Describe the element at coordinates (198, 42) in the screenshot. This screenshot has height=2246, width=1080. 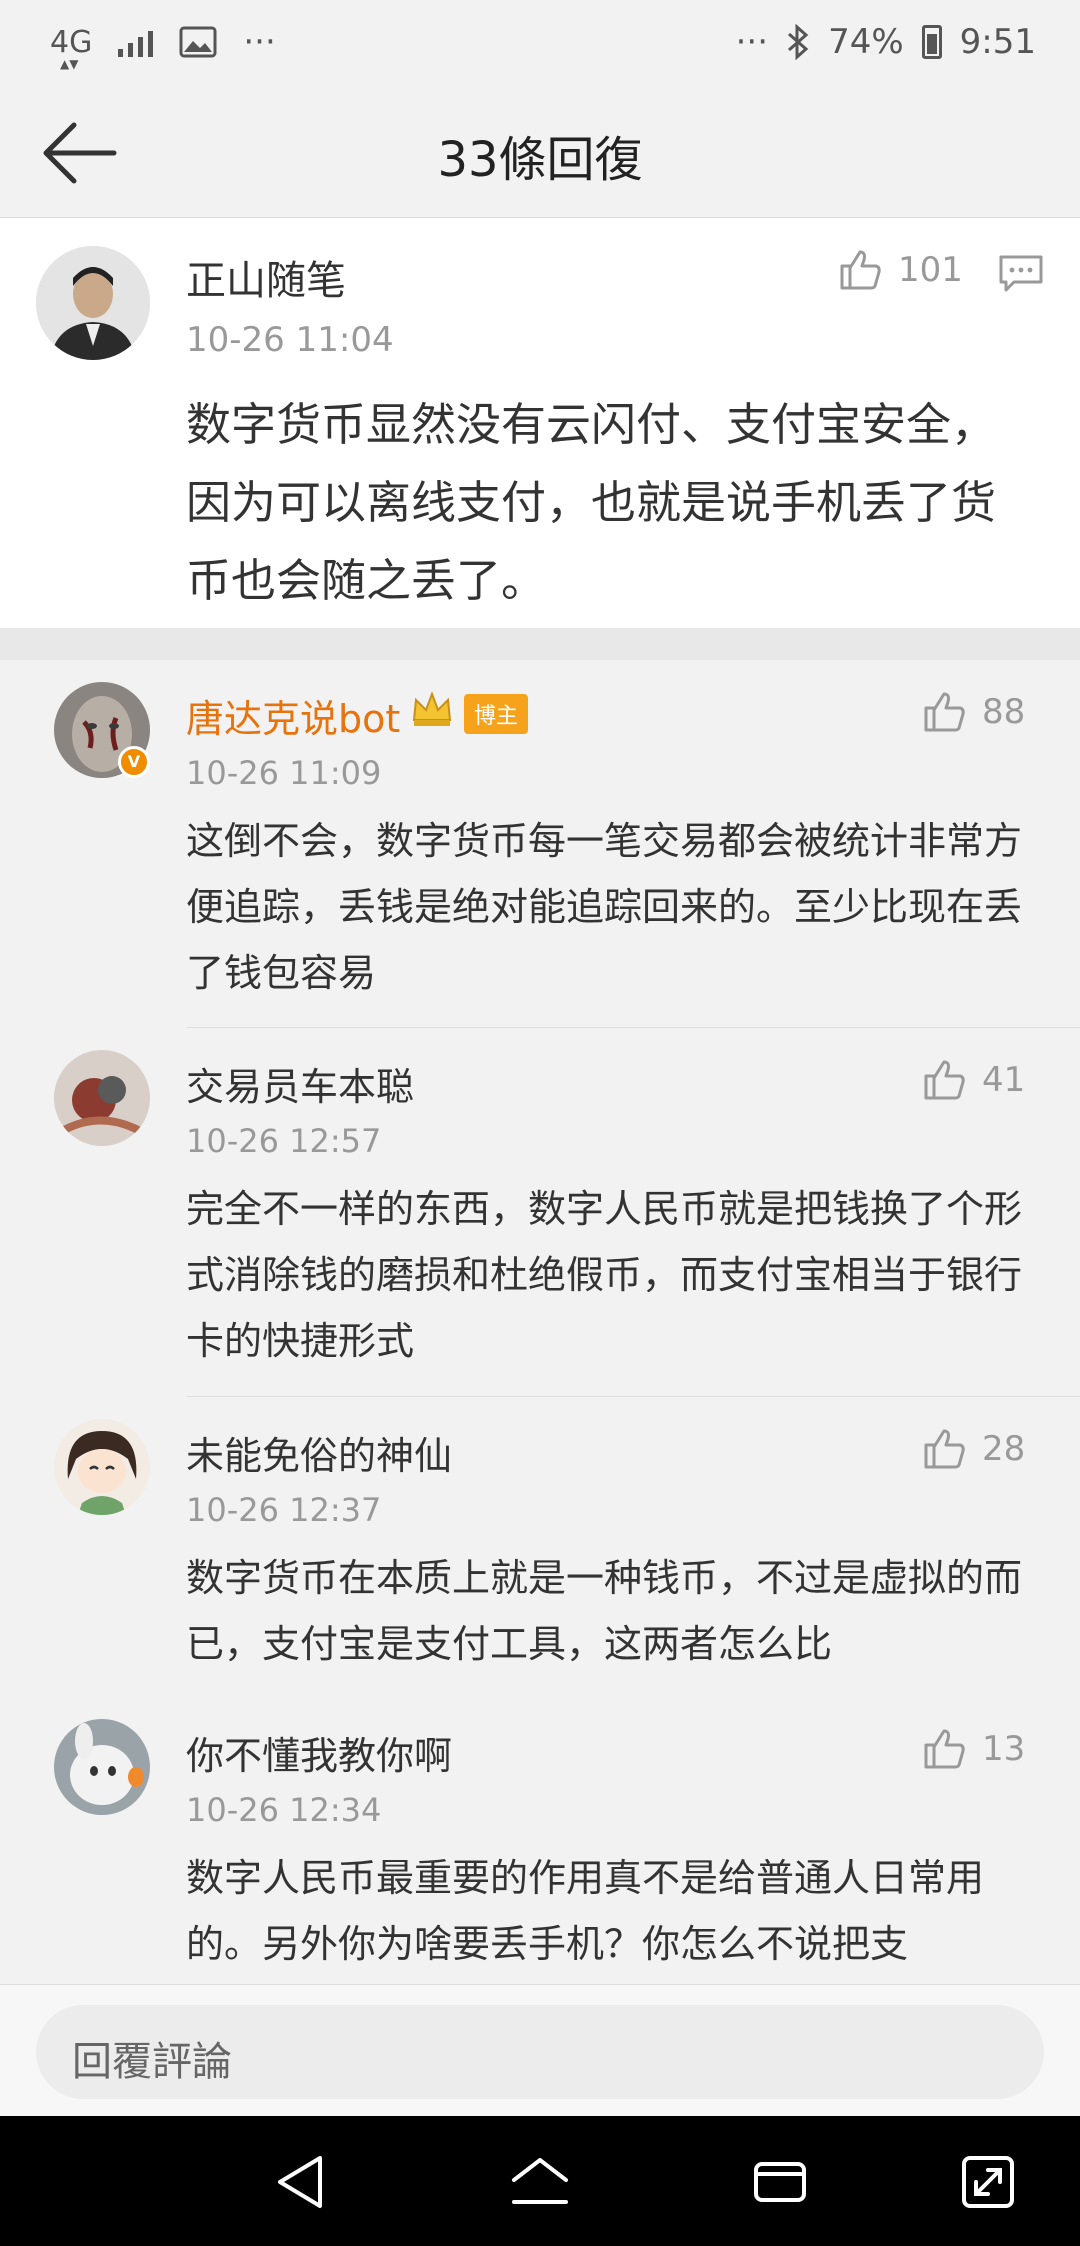
I see `image-icon` at that location.